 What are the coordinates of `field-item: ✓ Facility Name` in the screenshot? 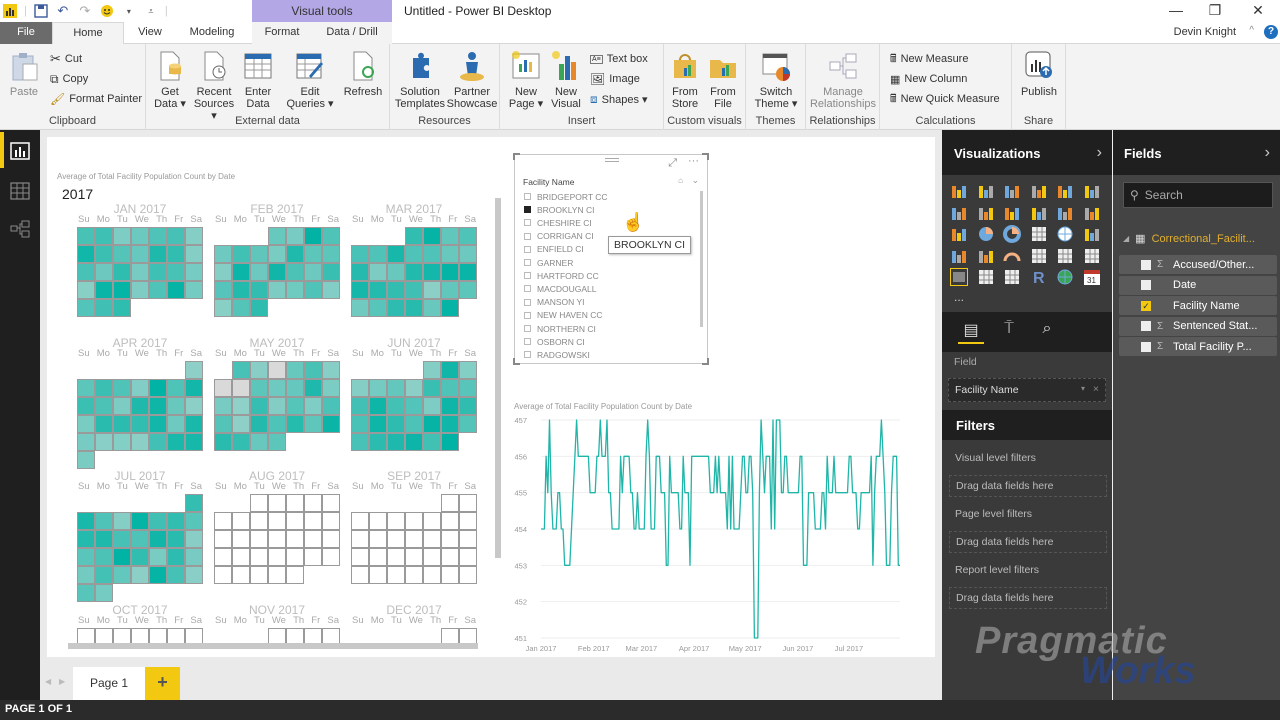 It's located at (1198, 305).